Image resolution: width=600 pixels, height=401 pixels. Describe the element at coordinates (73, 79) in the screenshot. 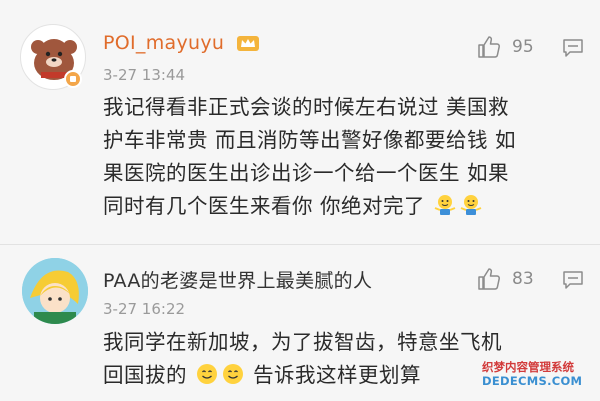

I see `verified-badge-icon` at that location.